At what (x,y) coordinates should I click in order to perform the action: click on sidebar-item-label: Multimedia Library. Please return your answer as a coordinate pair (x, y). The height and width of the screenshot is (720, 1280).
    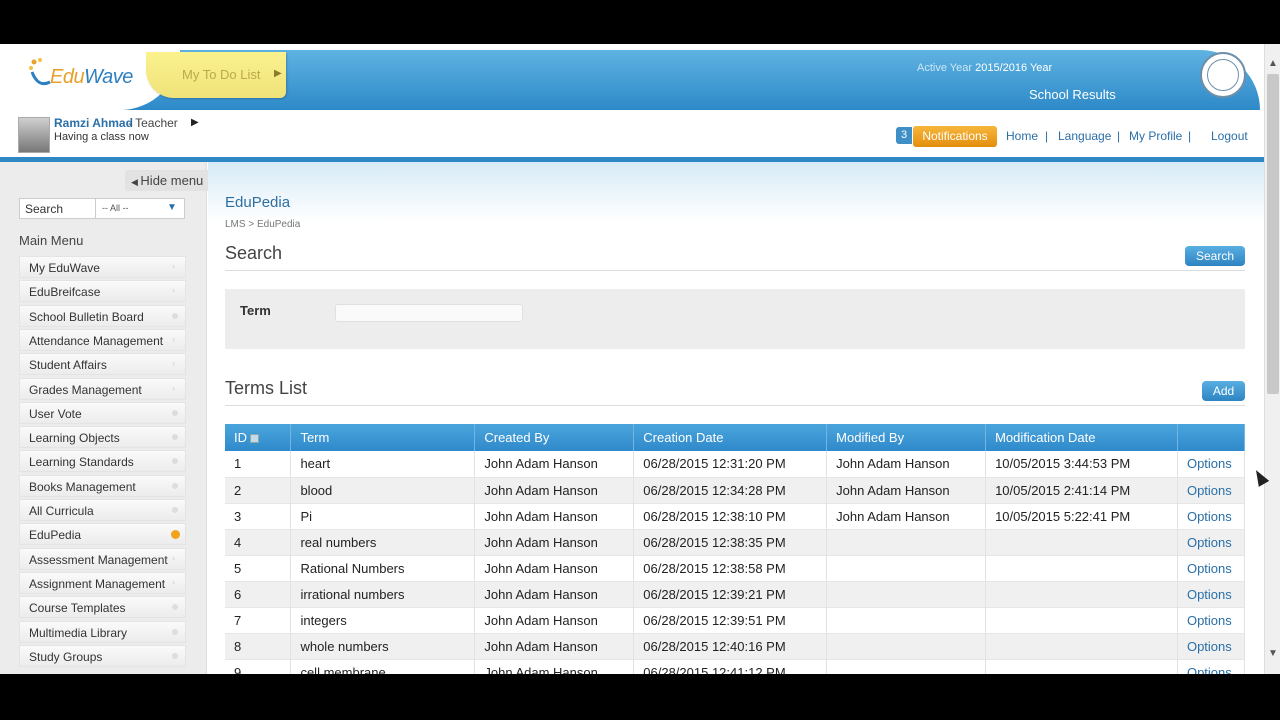
    Looking at the image, I should click on (78, 632).